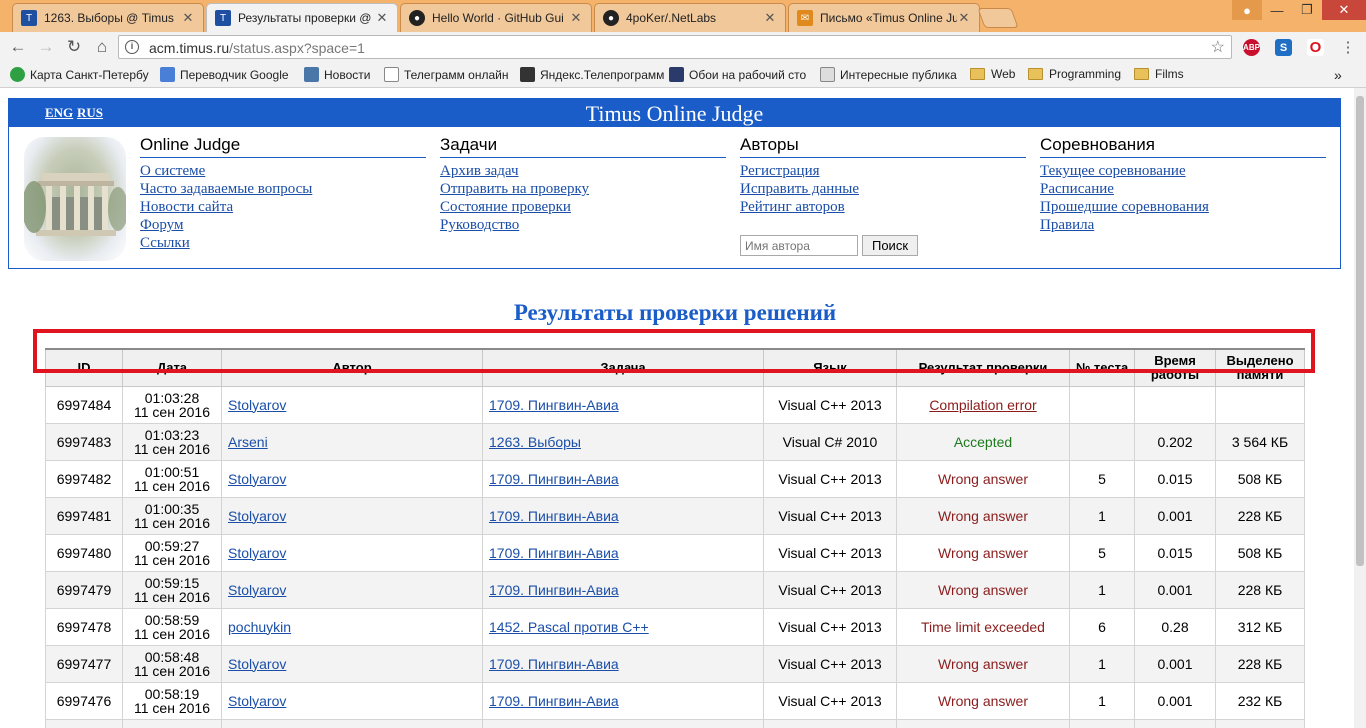  What do you see at coordinates (1102, 515) in the screenshot?
I see `cell-test: 1` at bounding box center [1102, 515].